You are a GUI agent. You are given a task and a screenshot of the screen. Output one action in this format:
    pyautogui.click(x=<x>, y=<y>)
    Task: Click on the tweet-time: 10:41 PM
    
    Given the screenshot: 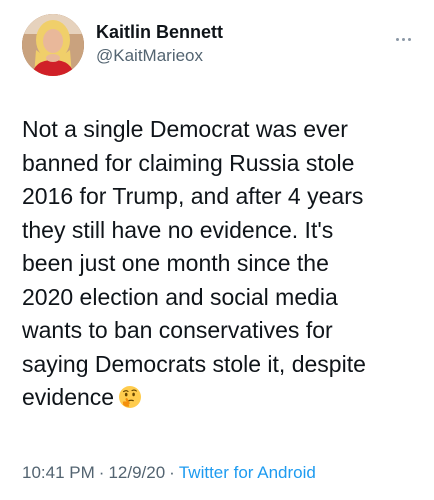 What is the action you would take?
    pyautogui.click(x=58, y=472)
    